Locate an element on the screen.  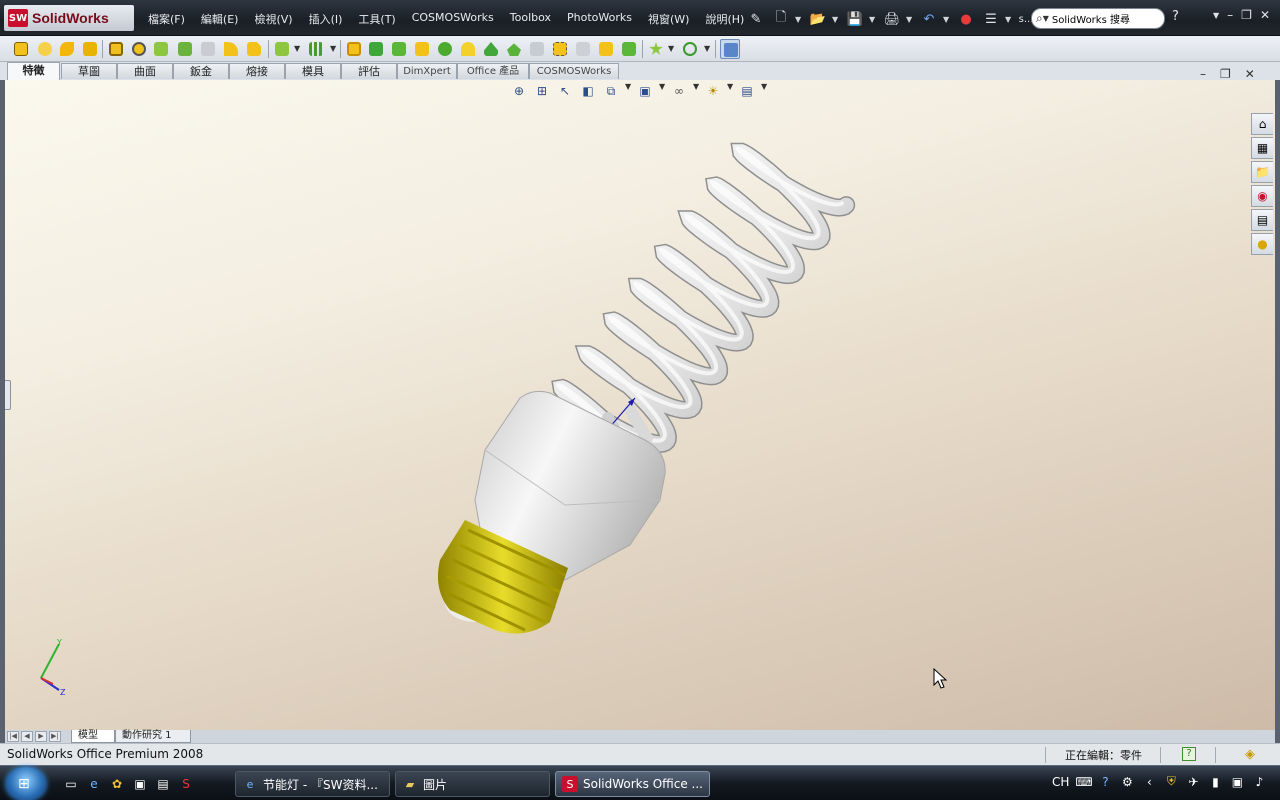
computer-icon: ▤ is located at coordinates (163, 784).